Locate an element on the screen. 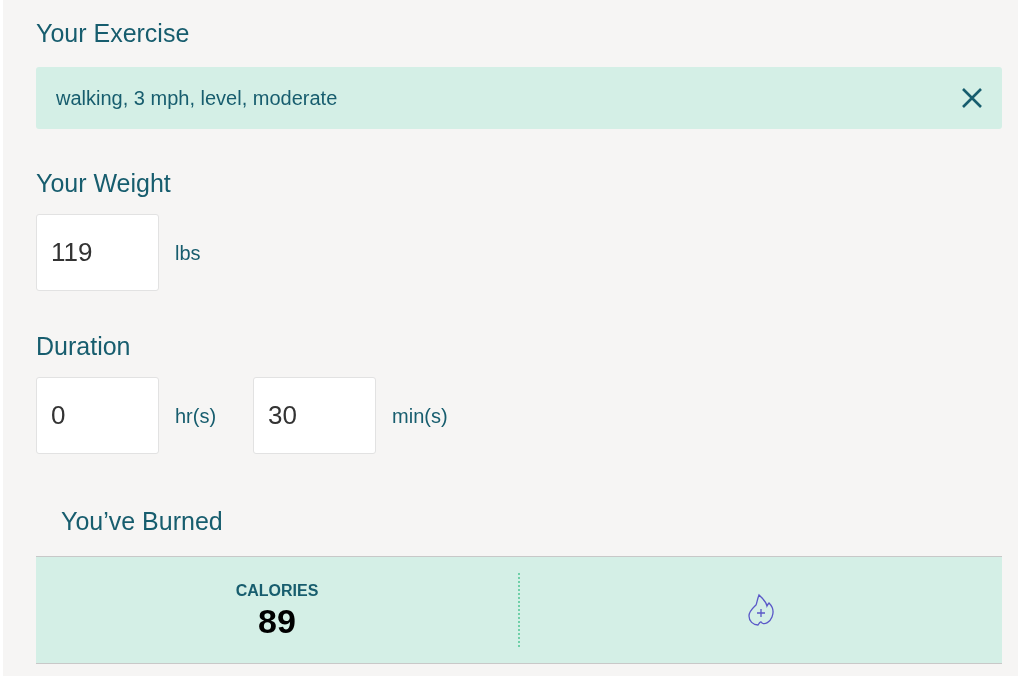 The height and width of the screenshot is (676, 1018). close-icon is located at coordinates (972, 98).